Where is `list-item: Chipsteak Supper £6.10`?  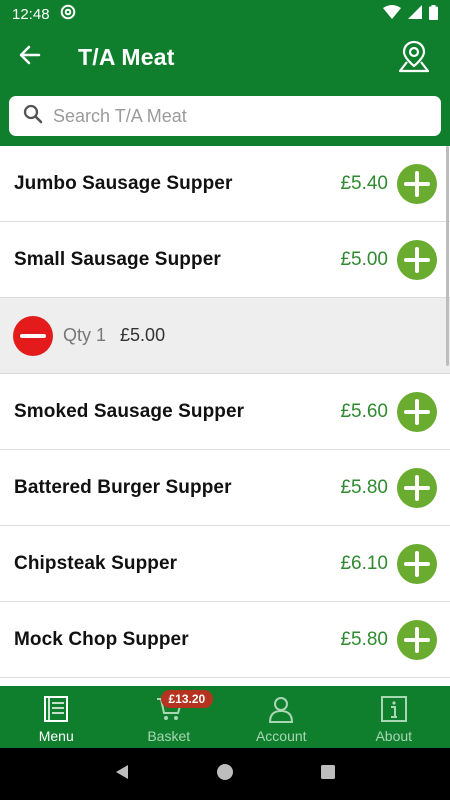 list-item: Chipsteak Supper £6.10 is located at coordinates (225, 564).